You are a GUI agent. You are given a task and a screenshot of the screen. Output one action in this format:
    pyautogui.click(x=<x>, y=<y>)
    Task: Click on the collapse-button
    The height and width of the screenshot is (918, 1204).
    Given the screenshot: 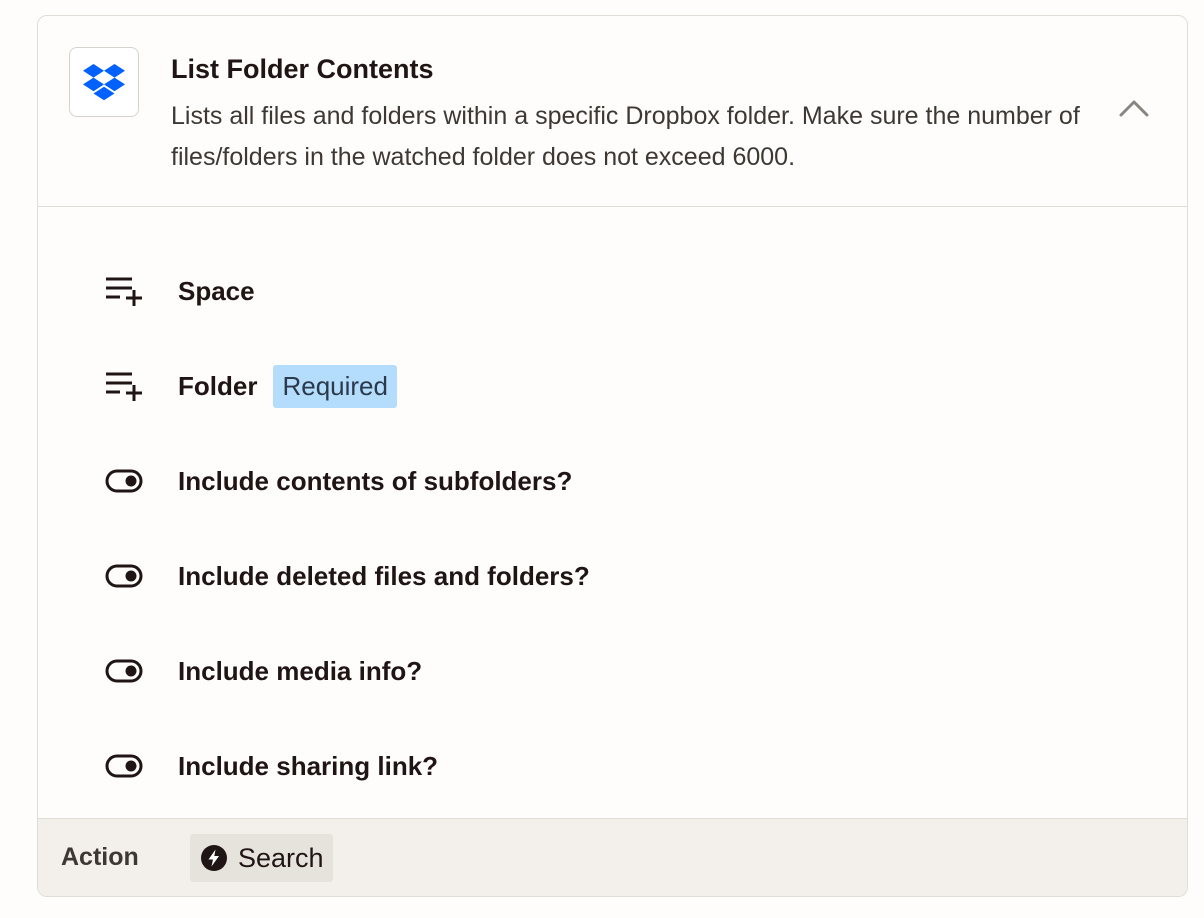 What is the action you would take?
    pyautogui.click(x=1134, y=108)
    